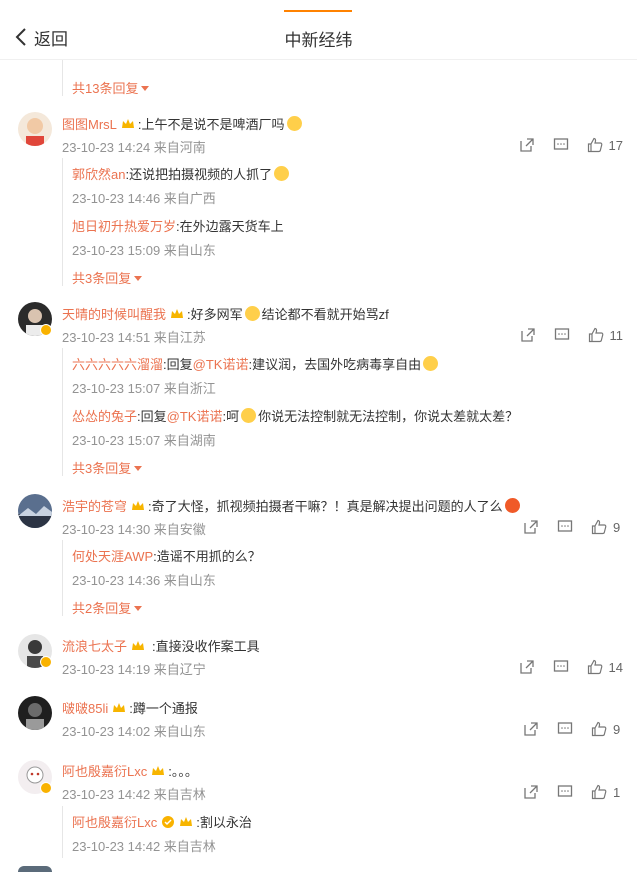 This screenshot has height=872, width=637. What do you see at coordinates (249, 415) in the screenshot?
I see `upside-down-emoji-icon` at bounding box center [249, 415].